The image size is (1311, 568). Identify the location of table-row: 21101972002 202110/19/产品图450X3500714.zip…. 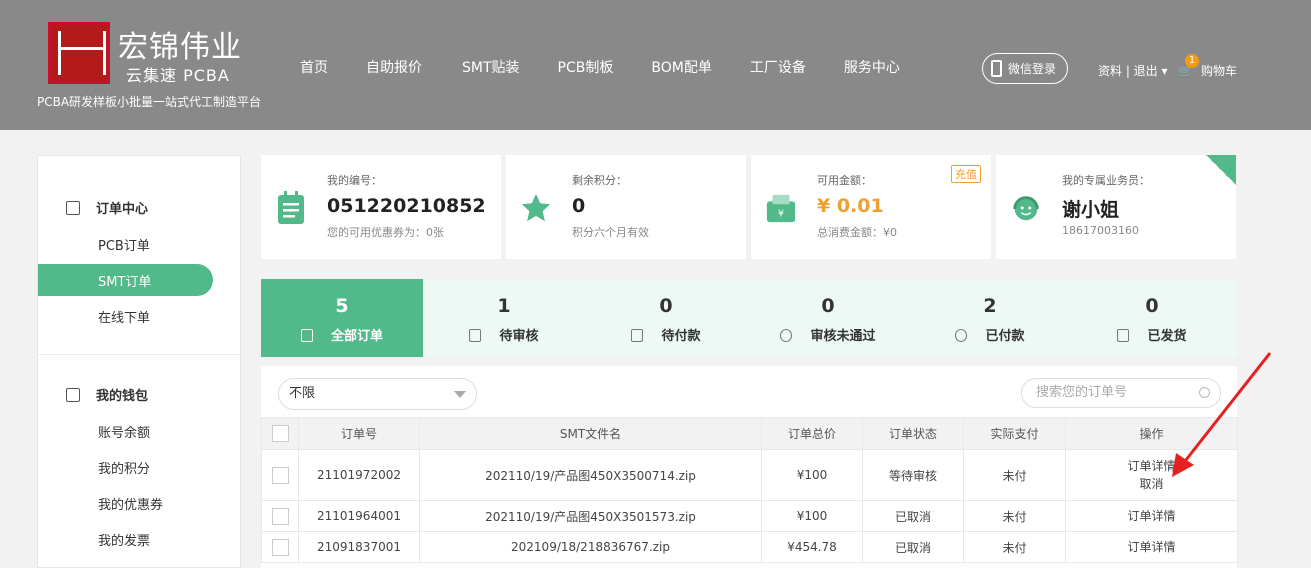
(749, 475).